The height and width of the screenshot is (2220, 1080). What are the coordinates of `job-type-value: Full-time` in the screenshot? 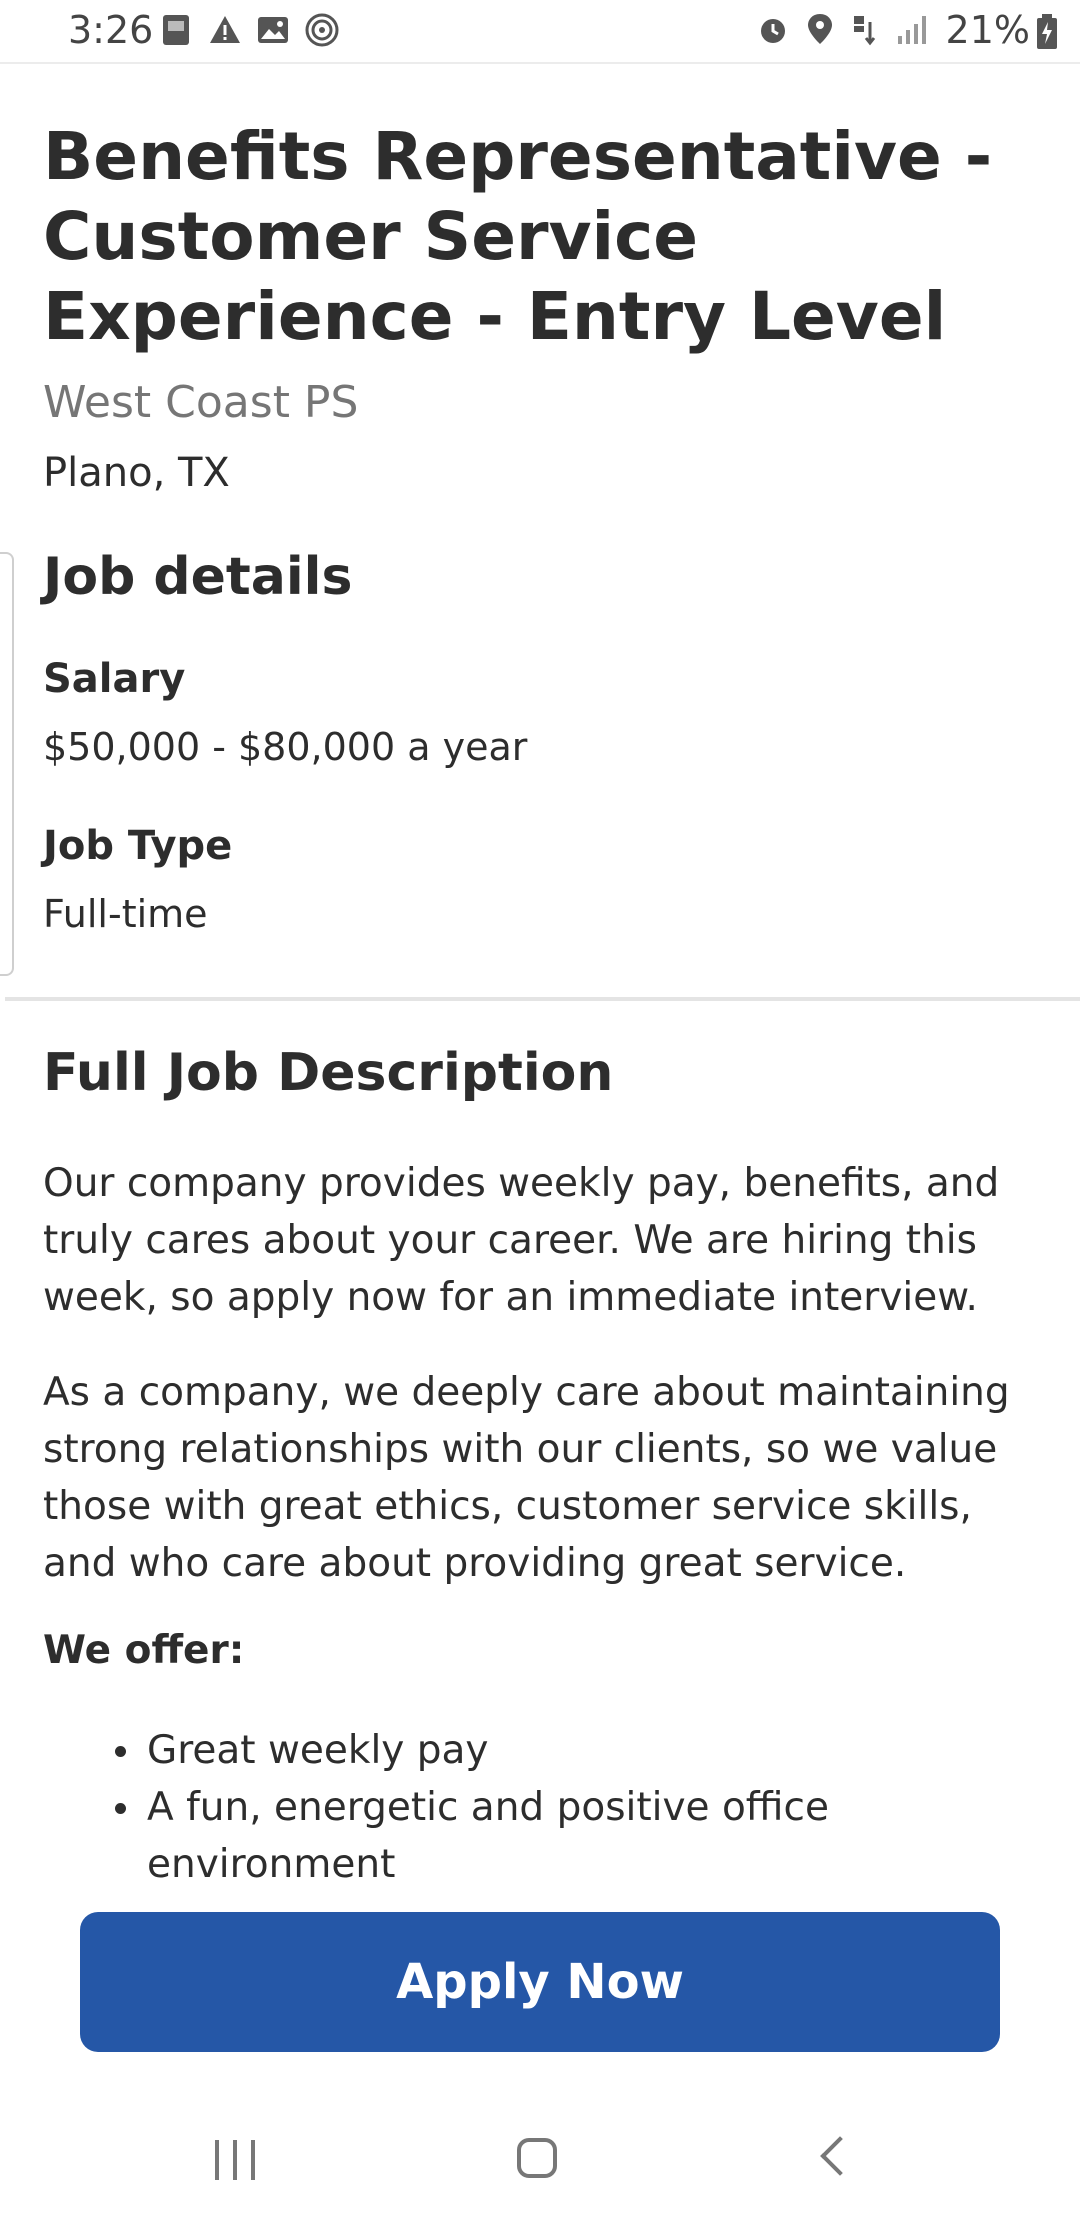 It's located at (125, 914).